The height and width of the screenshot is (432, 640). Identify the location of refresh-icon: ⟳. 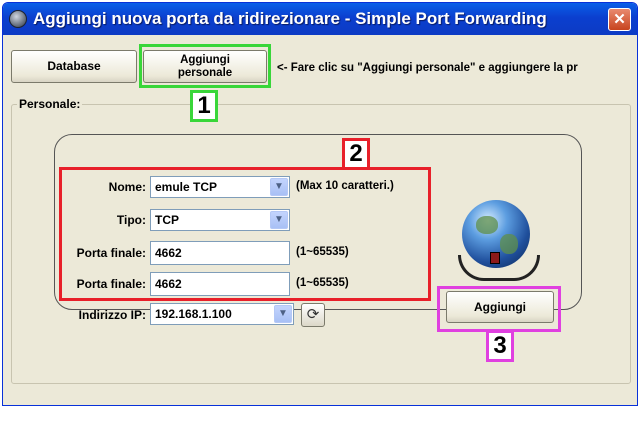
(313, 315).